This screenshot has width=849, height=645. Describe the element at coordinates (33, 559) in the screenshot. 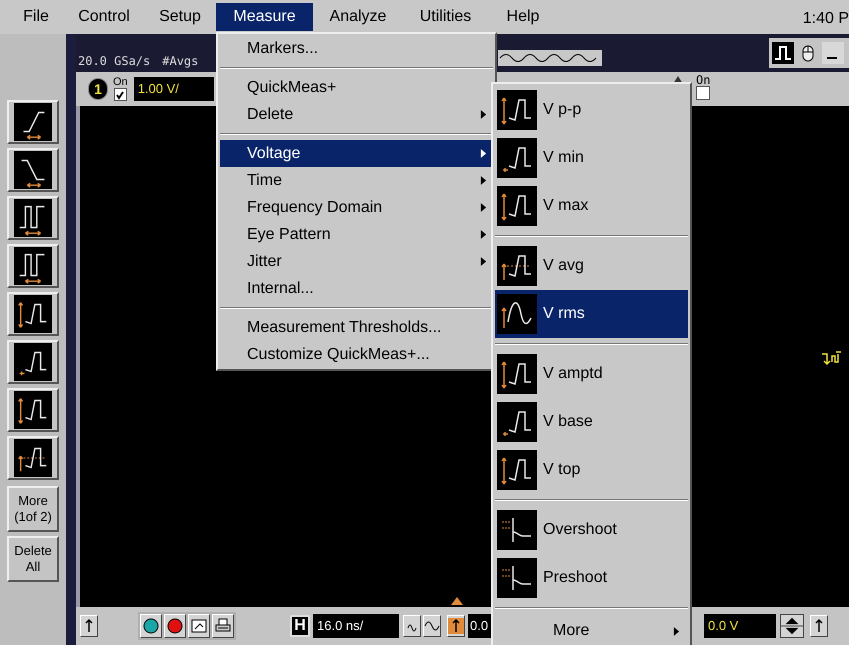

I see `toolbar-button: Delete All` at that location.